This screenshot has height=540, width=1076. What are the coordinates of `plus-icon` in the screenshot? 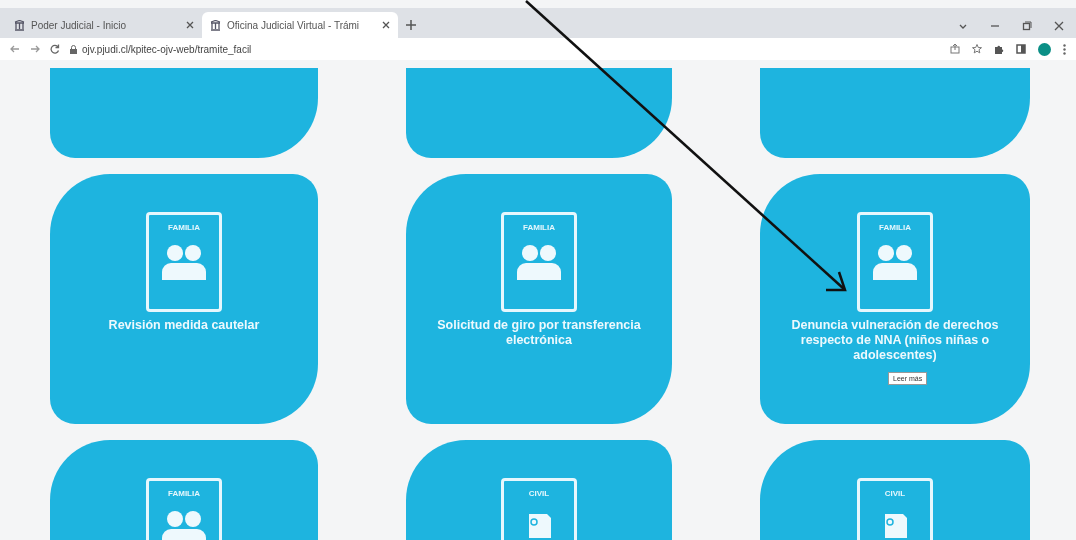 It's located at (411, 25).